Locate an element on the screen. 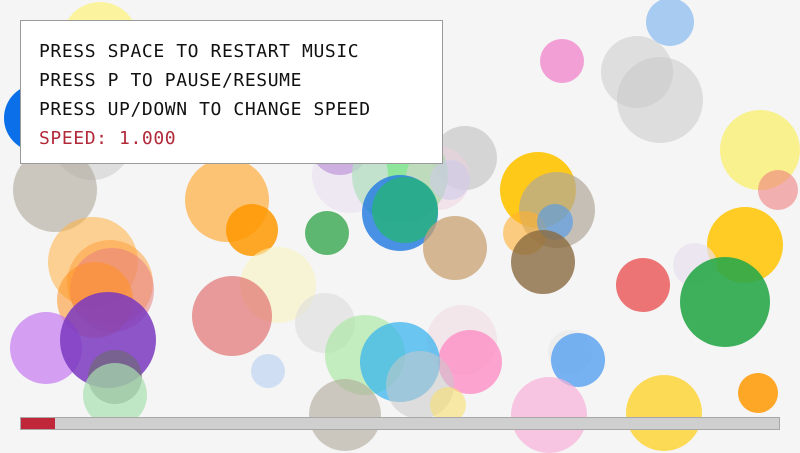  speed-readout: SPEED: 1.000 is located at coordinates (108, 138).